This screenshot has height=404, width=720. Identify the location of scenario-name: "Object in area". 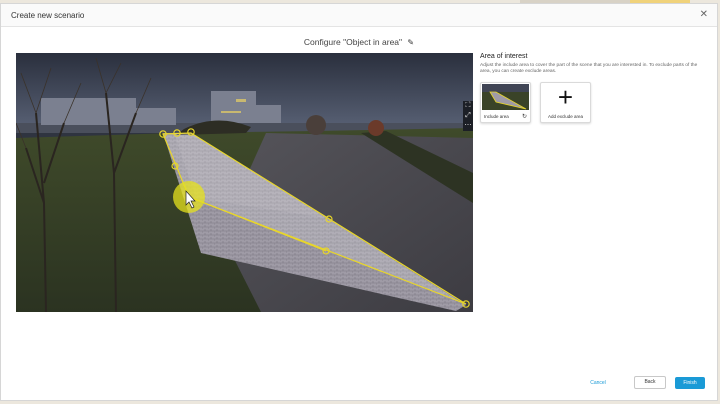
(373, 42).